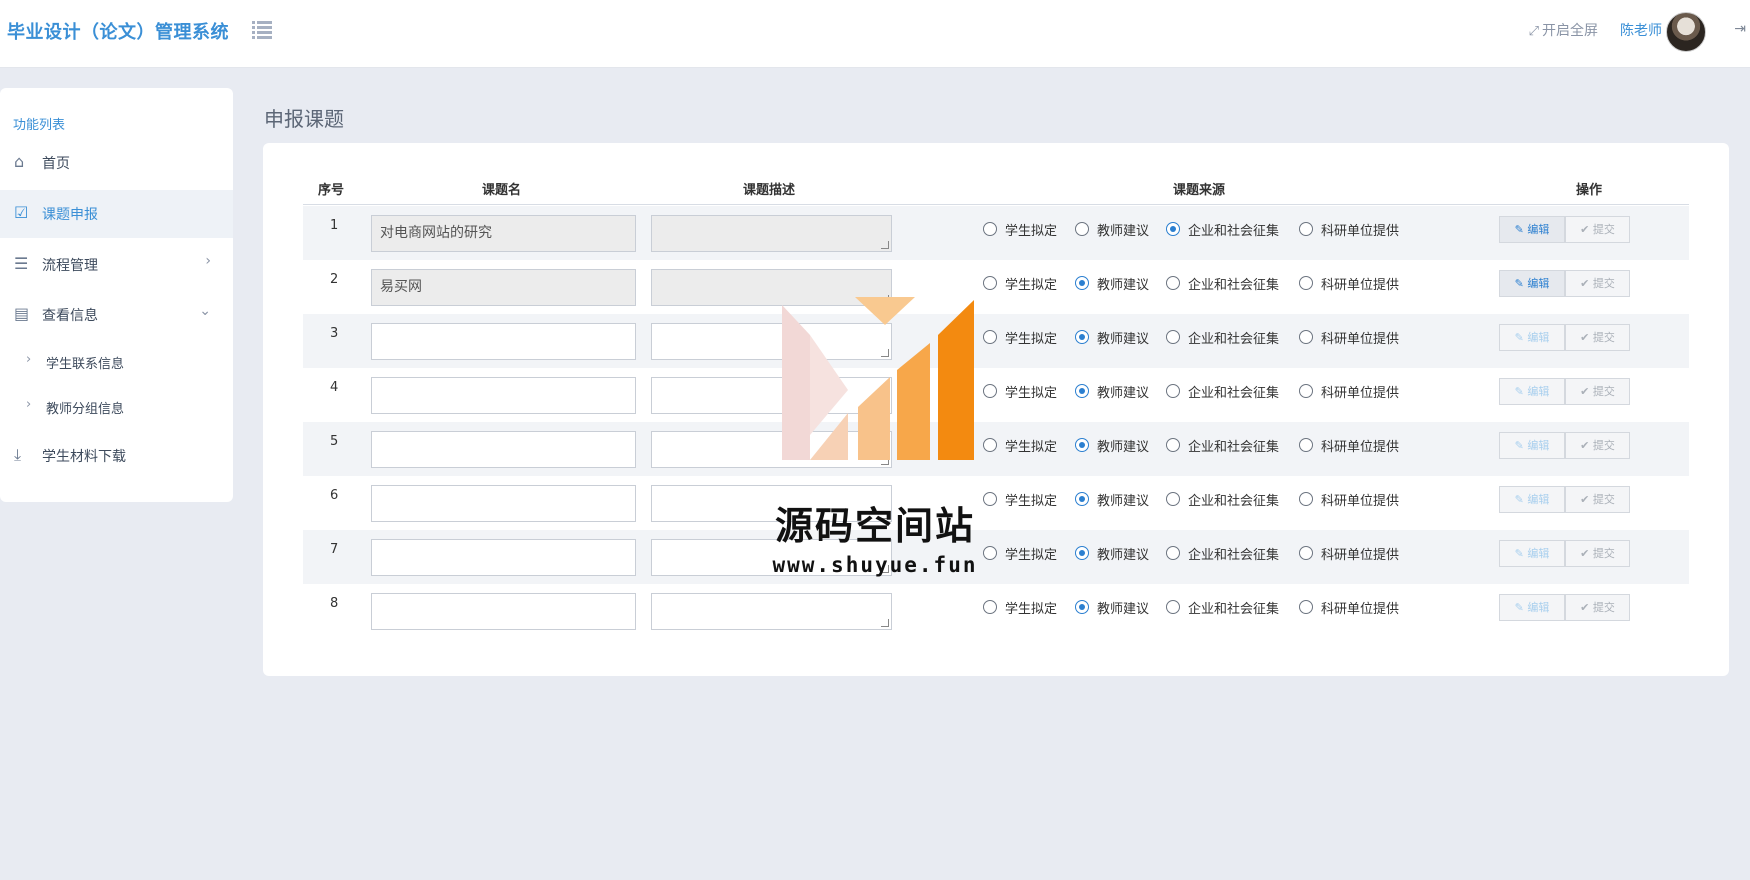 This screenshot has height=880, width=1750. I want to click on logout-icon: ⇥, so click(1740, 29).